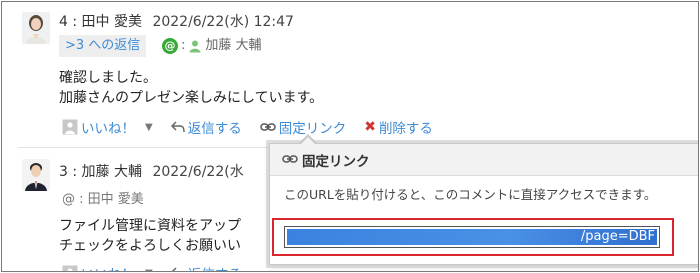  I want to click on popup-arrow-inner, so click(308, 141).